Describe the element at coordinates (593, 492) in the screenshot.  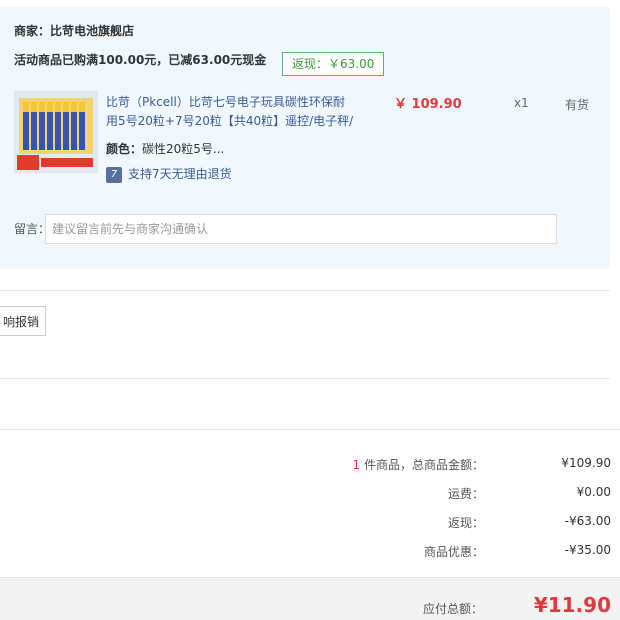
I see `shipping-value: ¥0.00` at that location.